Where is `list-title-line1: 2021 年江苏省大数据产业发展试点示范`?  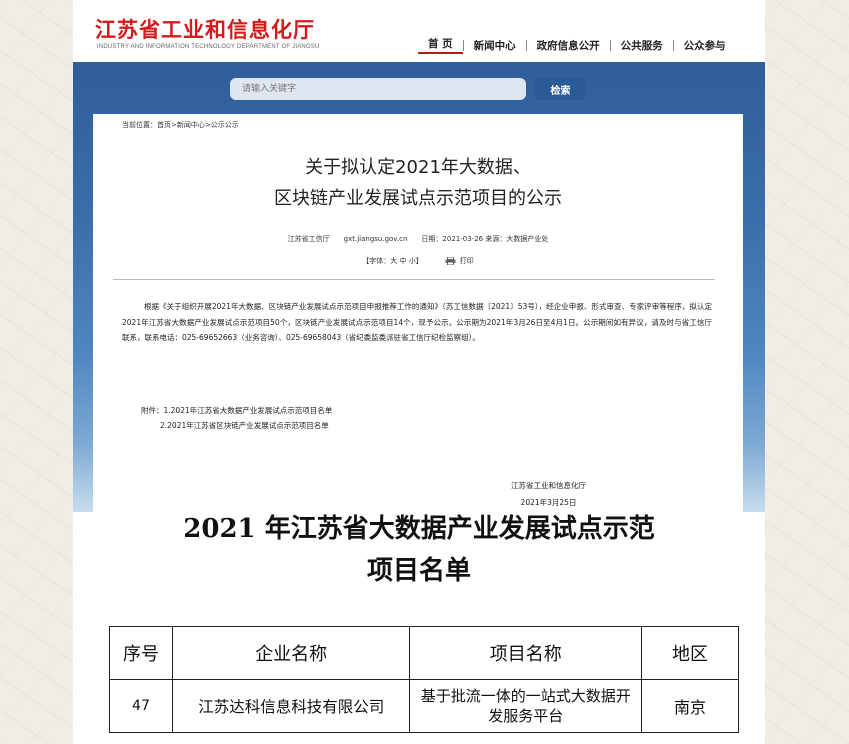 list-title-line1: 2021 年江苏省大数据产业发展试点示范 is located at coordinates (419, 529).